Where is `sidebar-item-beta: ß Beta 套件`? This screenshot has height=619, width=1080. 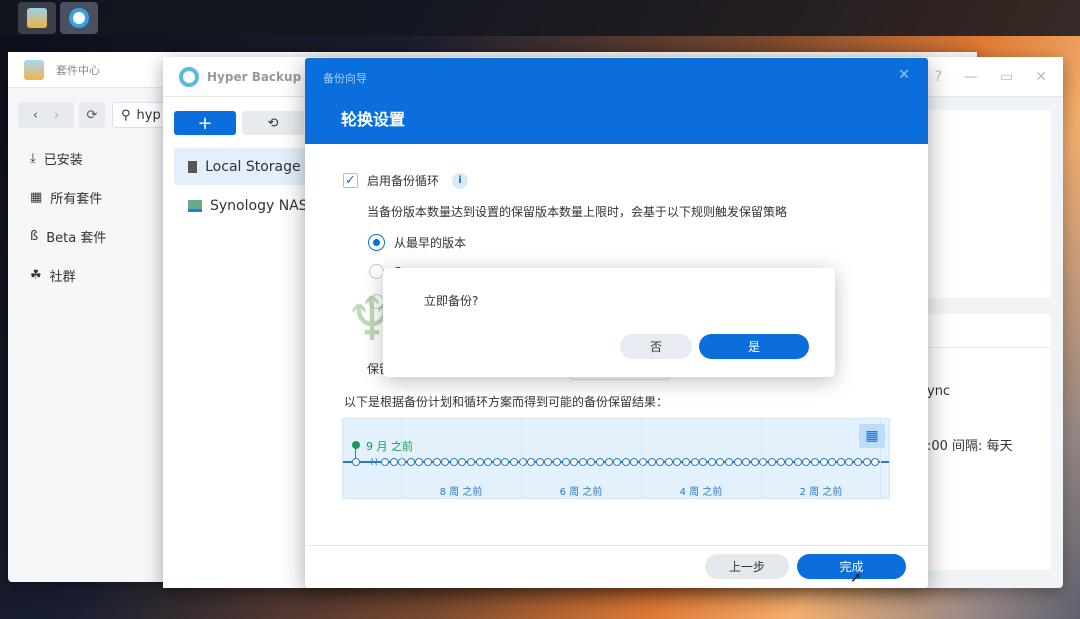
sidebar-item-beta: ß Beta 套件 is located at coordinates (68, 236).